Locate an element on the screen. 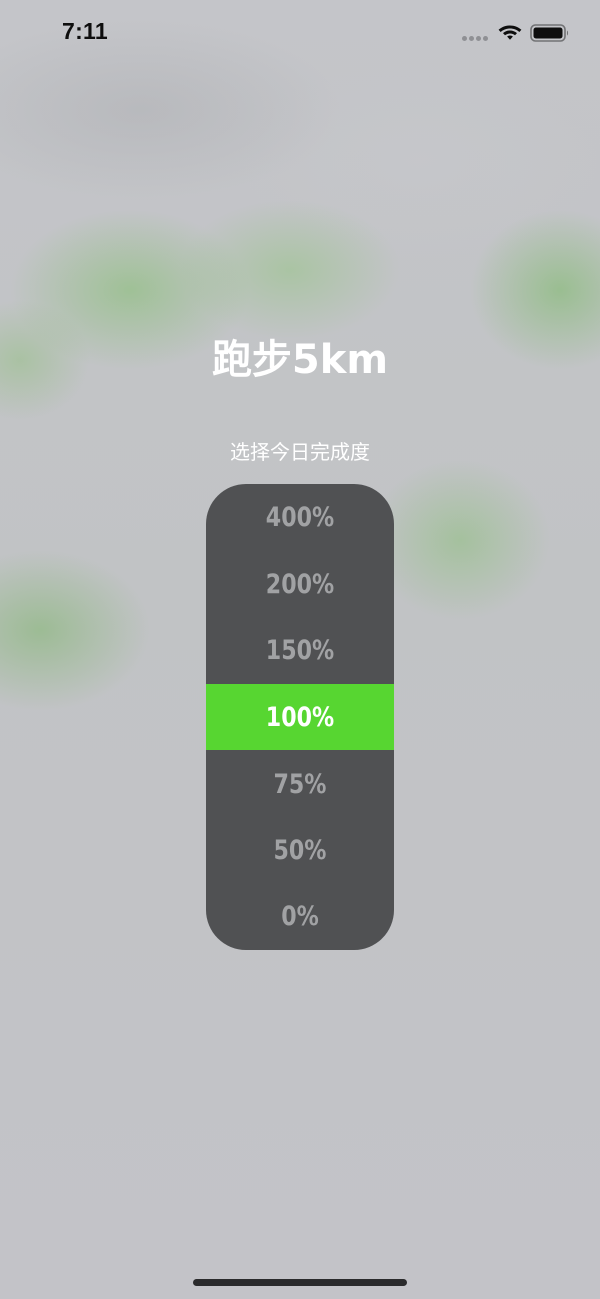  status-bar: 7:11 is located at coordinates (300, 33).